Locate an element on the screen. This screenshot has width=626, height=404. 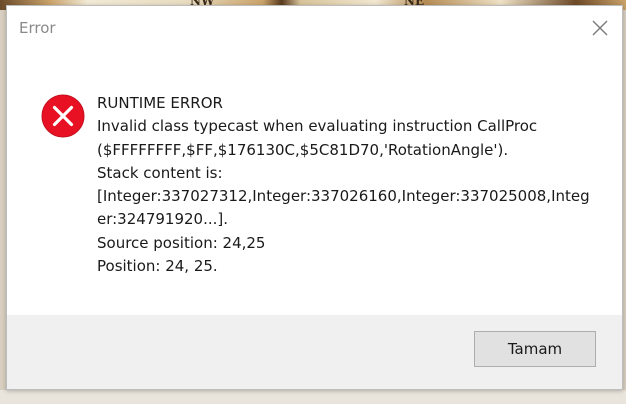
message-line: Stack content is: is located at coordinates (160, 172).